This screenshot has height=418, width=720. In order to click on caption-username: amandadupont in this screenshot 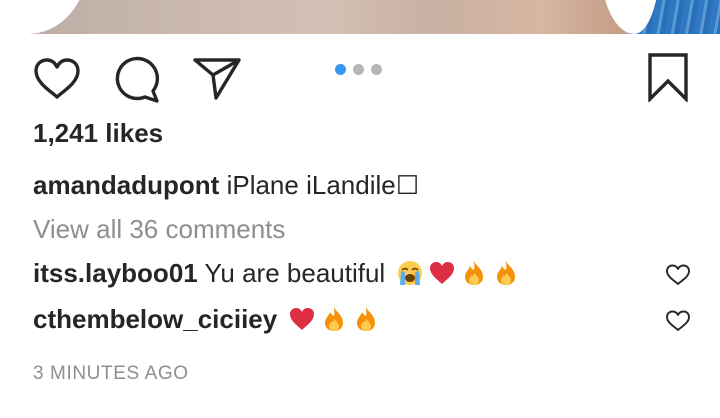, I will do `click(126, 185)`.